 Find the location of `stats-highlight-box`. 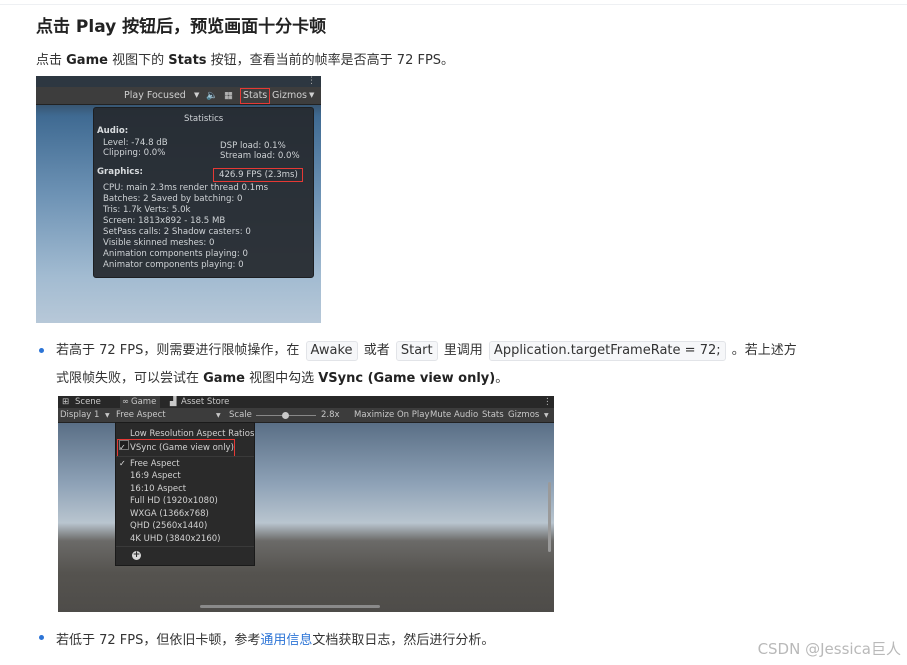

stats-highlight-box is located at coordinates (255, 96).